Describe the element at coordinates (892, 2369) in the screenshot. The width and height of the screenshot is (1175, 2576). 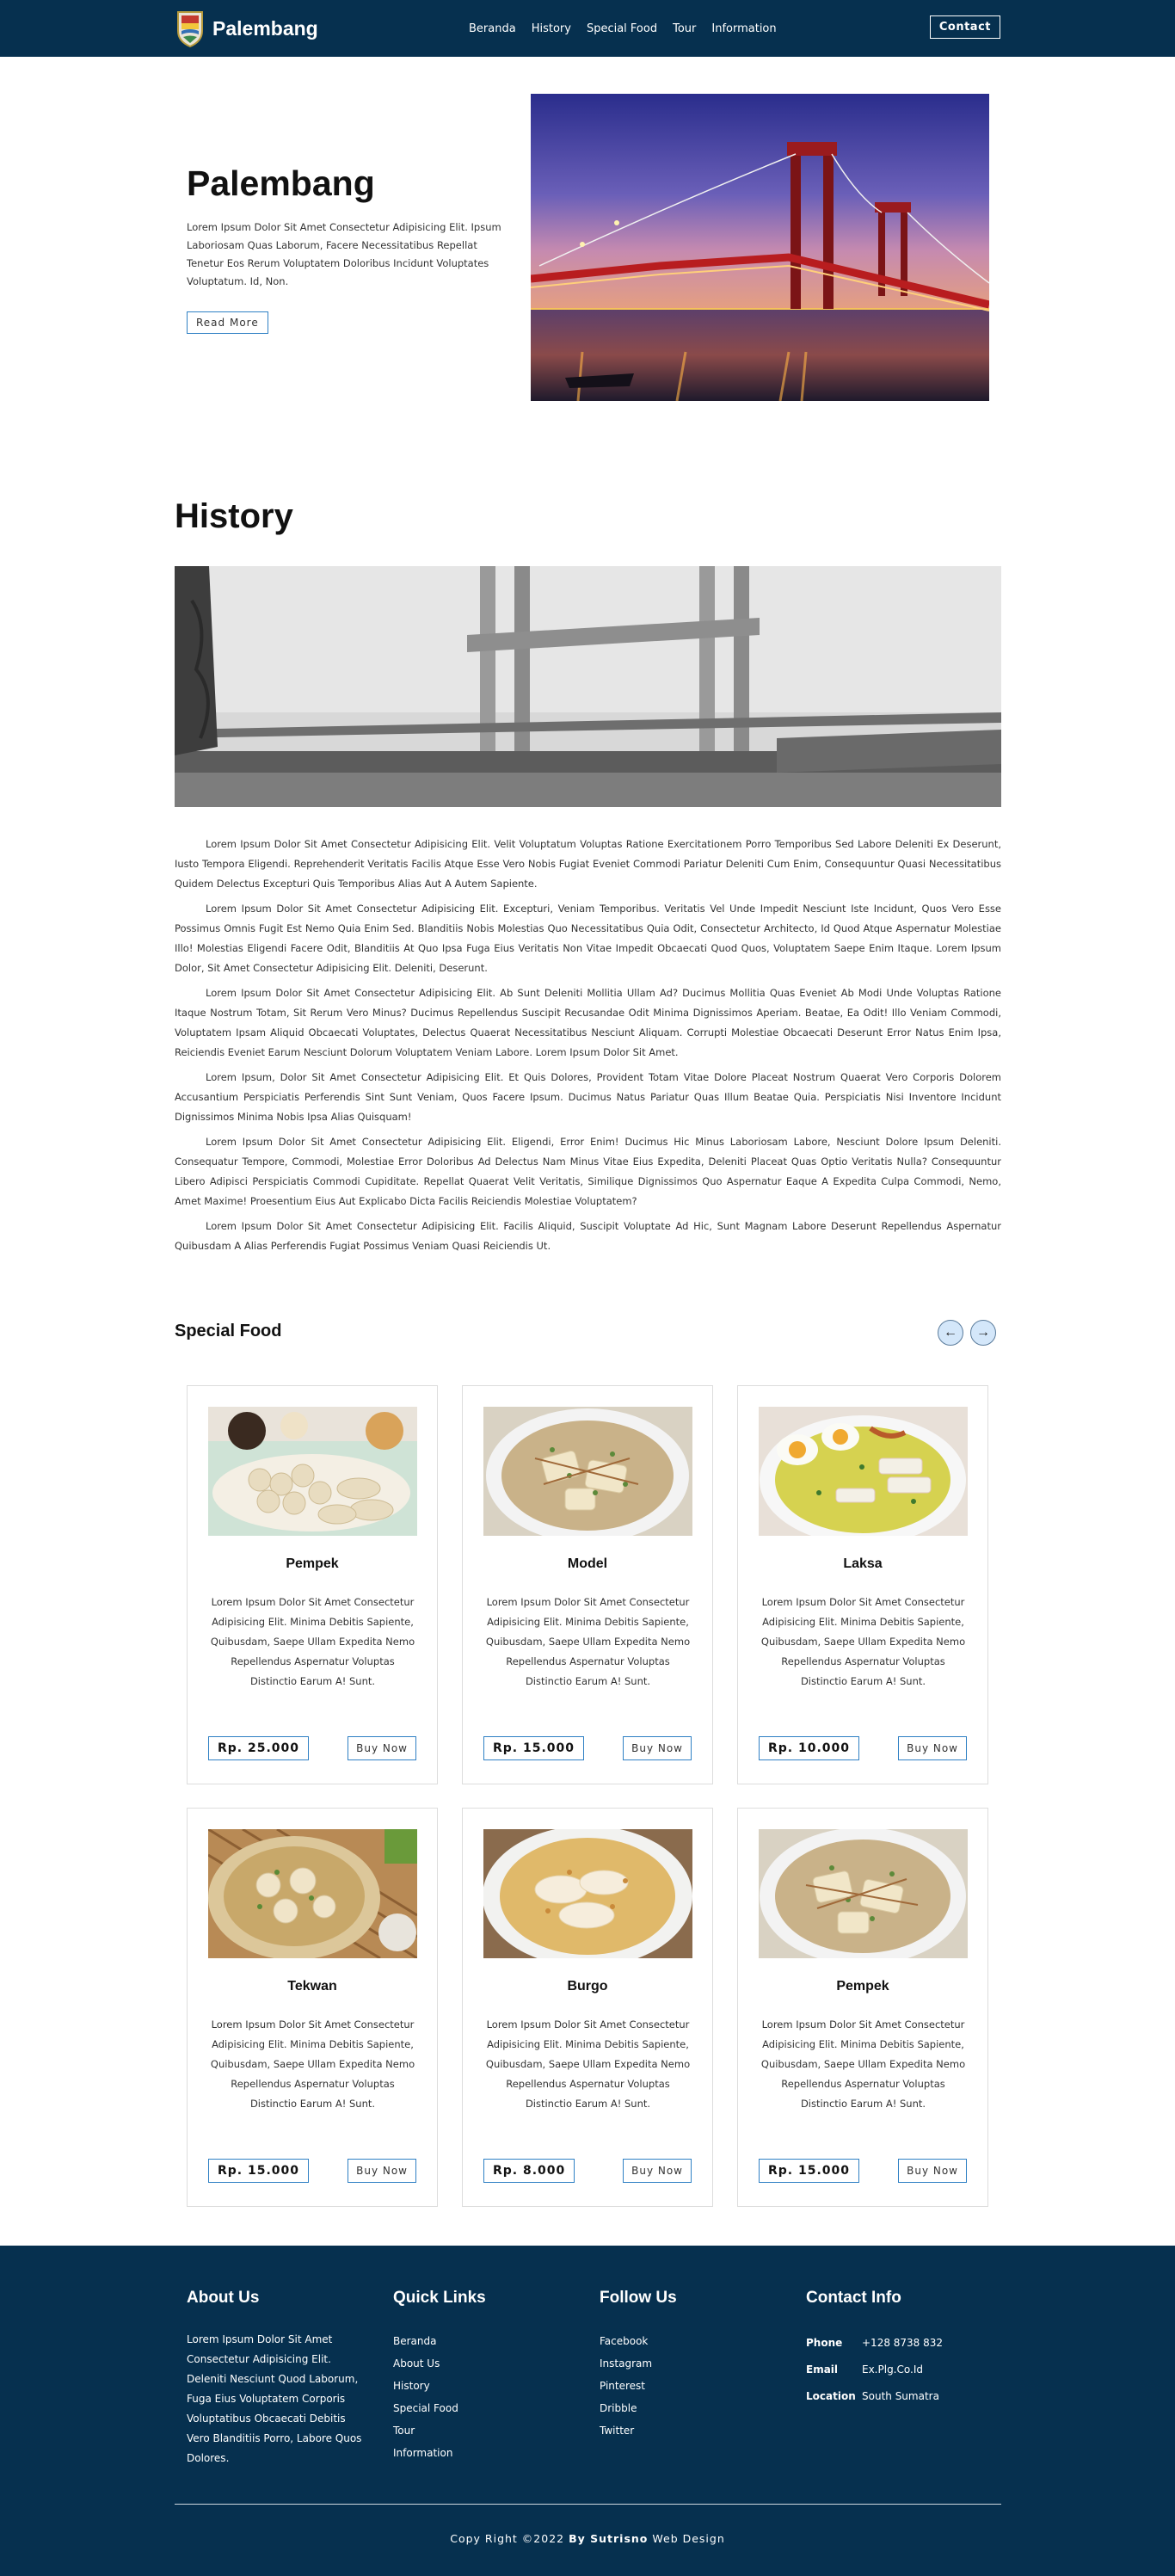
I see `contact-value: Ex.Plg.Co.Id` at that location.